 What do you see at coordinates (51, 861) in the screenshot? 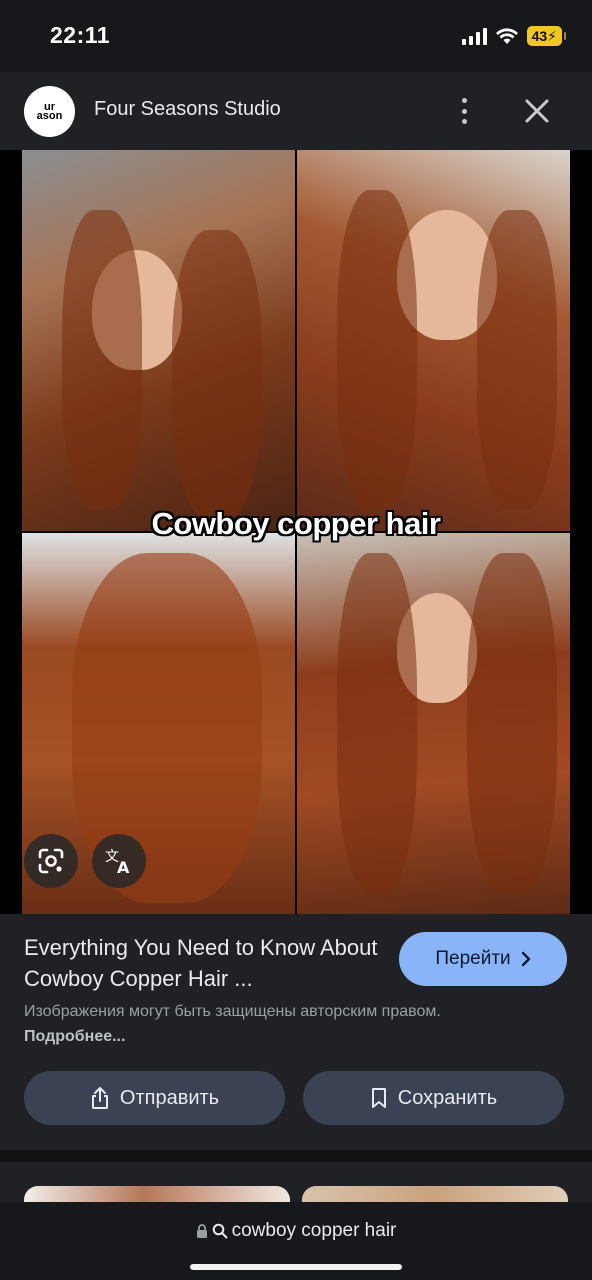
I see `google-lens-icon` at bounding box center [51, 861].